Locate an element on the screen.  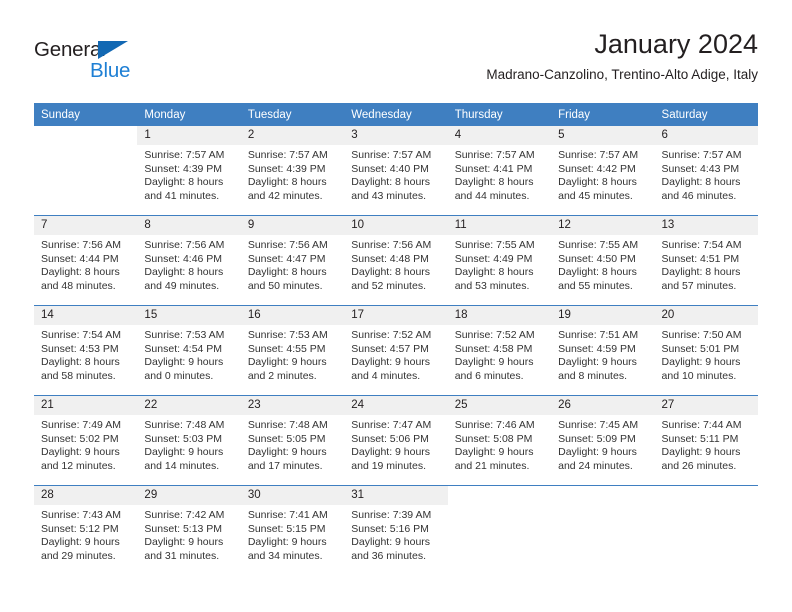
day-detail-line: Sunset: 5:06 PM is located at coordinates (390, 438).